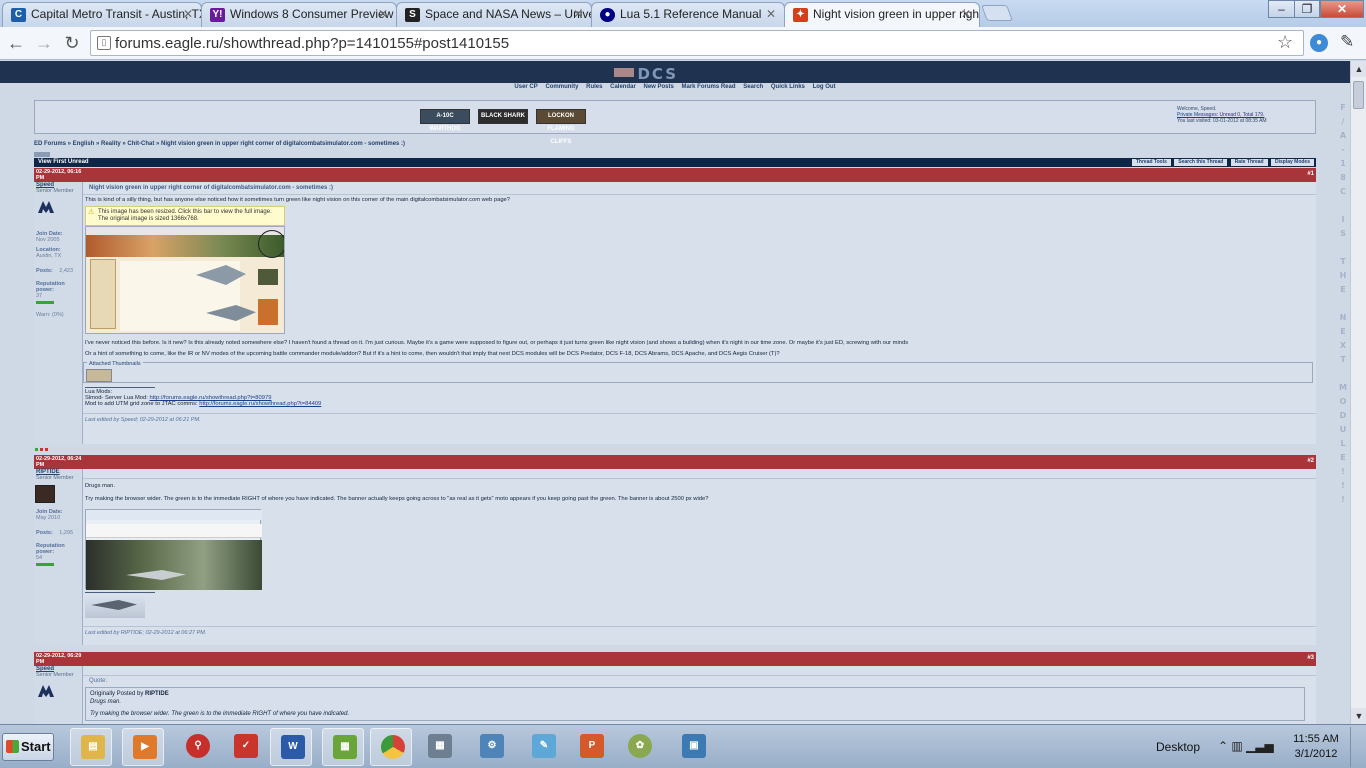  Describe the element at coordinates (543, 747) in the screenshot. I see `taskbar-notepad: ✎` at that location.